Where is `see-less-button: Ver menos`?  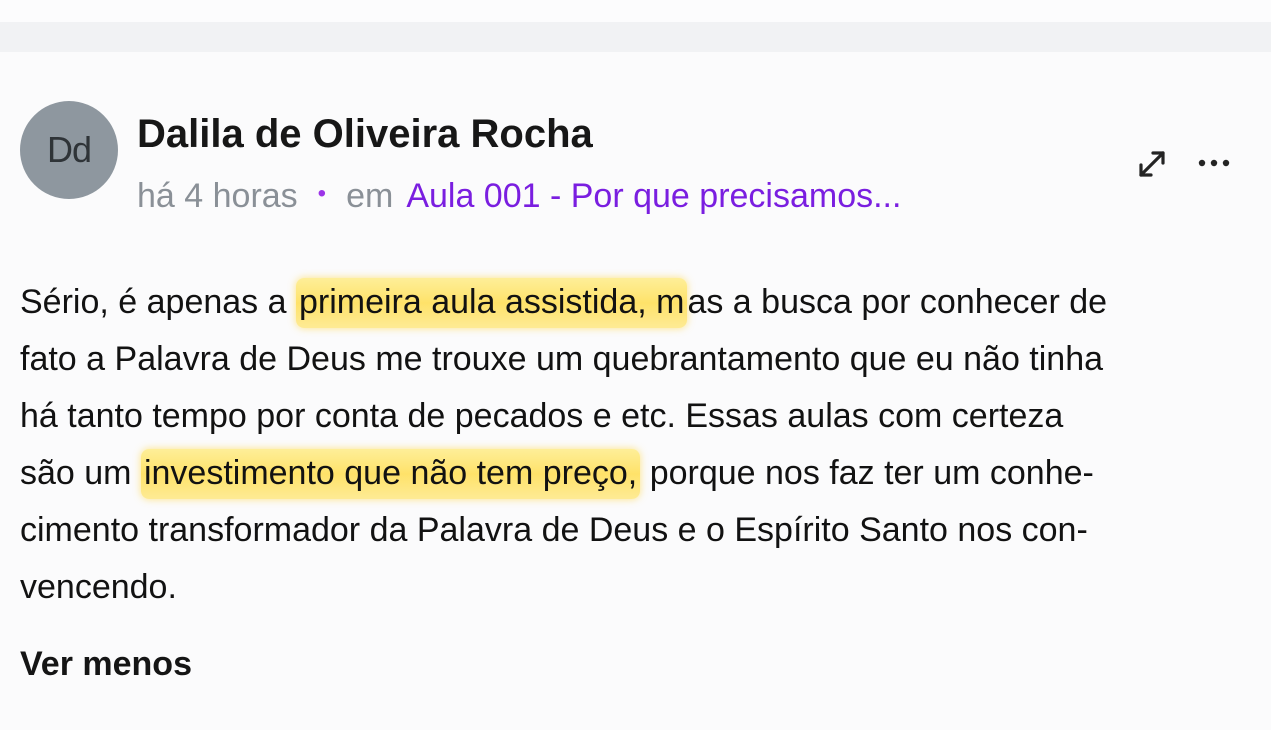 see-less-button: Ver menos is located at coordinates (106, 664).